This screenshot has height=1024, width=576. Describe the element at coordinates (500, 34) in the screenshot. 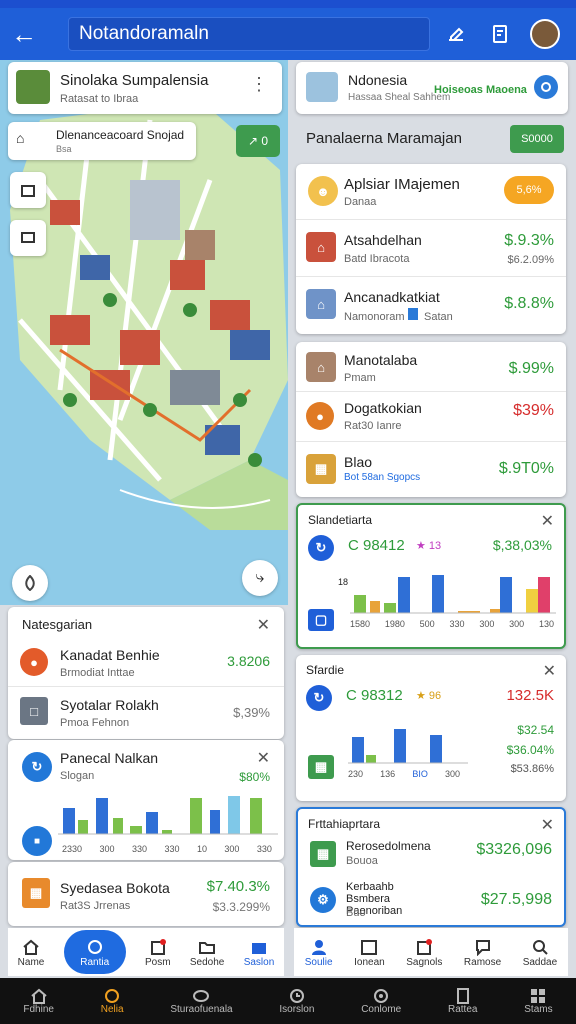

I see `document-icon` at that location.